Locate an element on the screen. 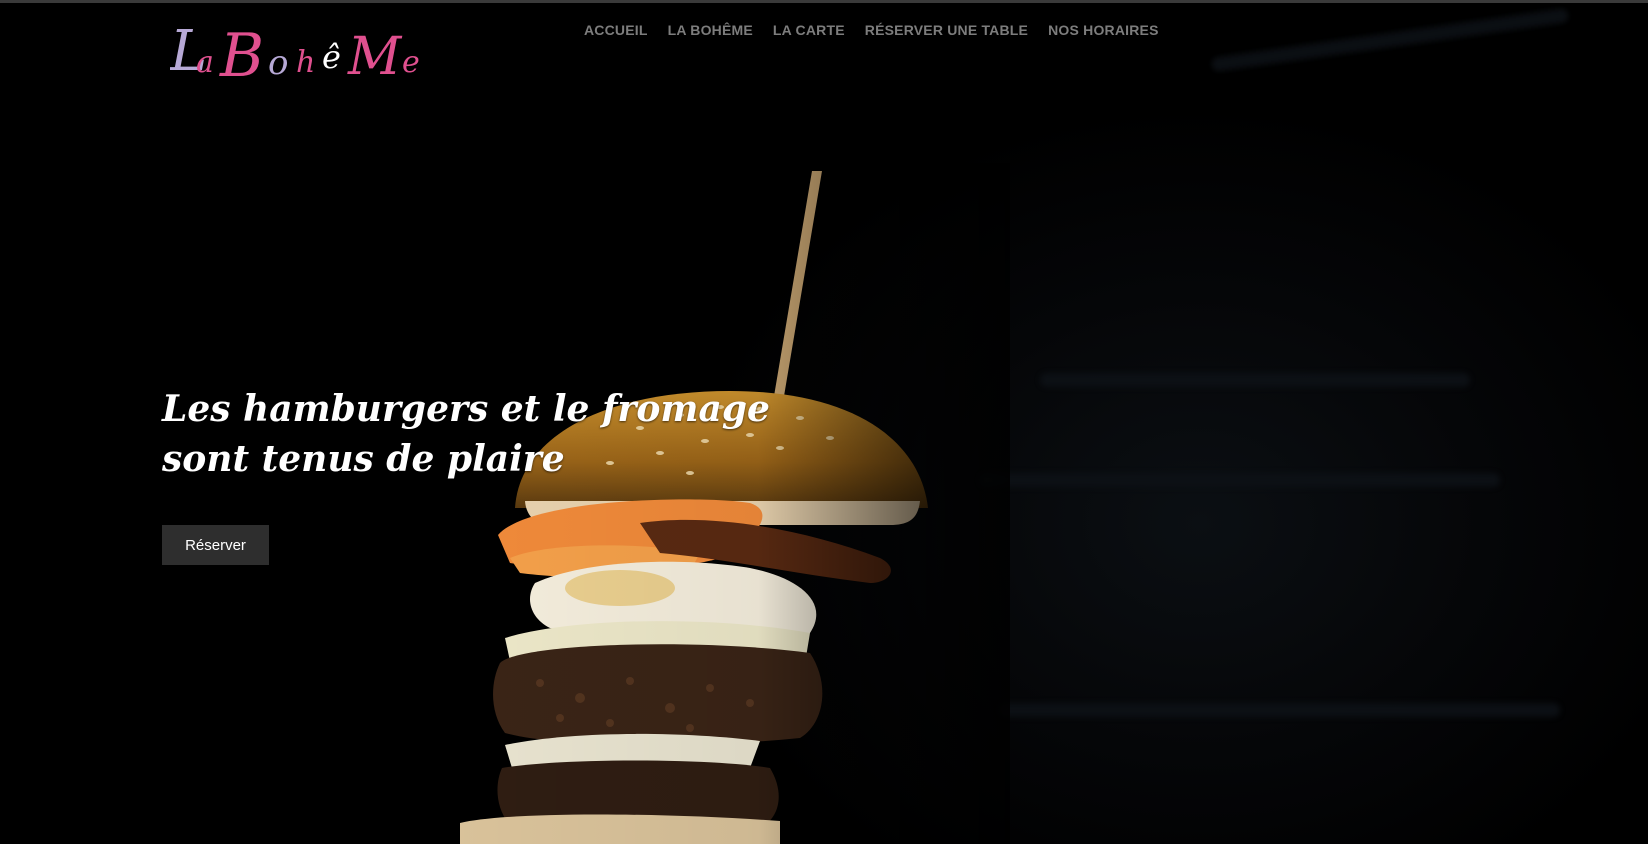 The height and width of the screenshot is (844, 1648). reserve-button: Réserver is located at coordinates (215, 545).